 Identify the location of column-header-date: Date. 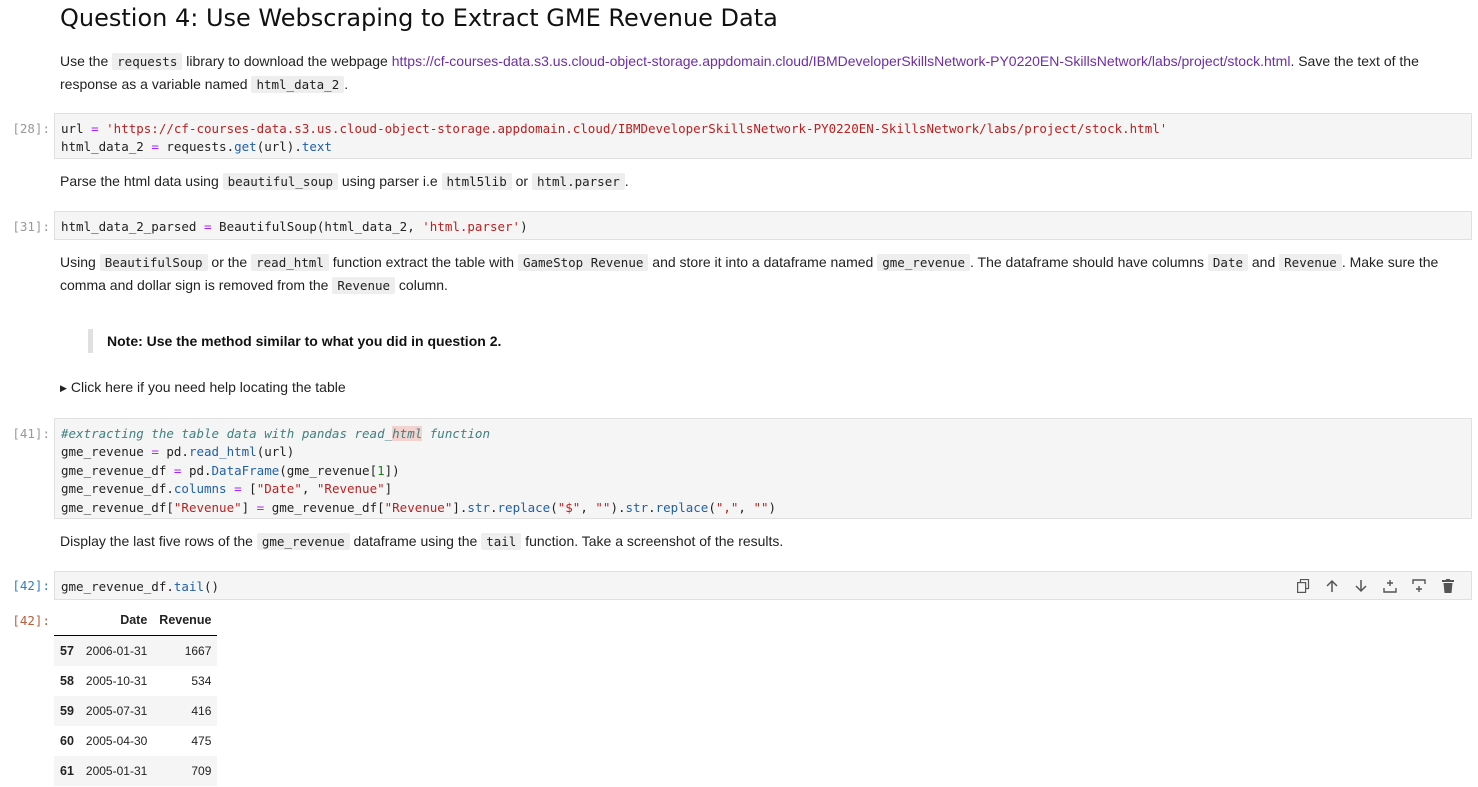
(116, 620).